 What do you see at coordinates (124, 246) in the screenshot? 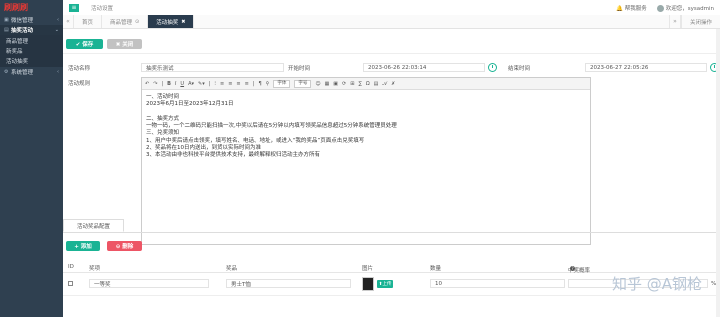
I see `delete-prize-button: ⊖ 删除` at bounding box center [124, 246].